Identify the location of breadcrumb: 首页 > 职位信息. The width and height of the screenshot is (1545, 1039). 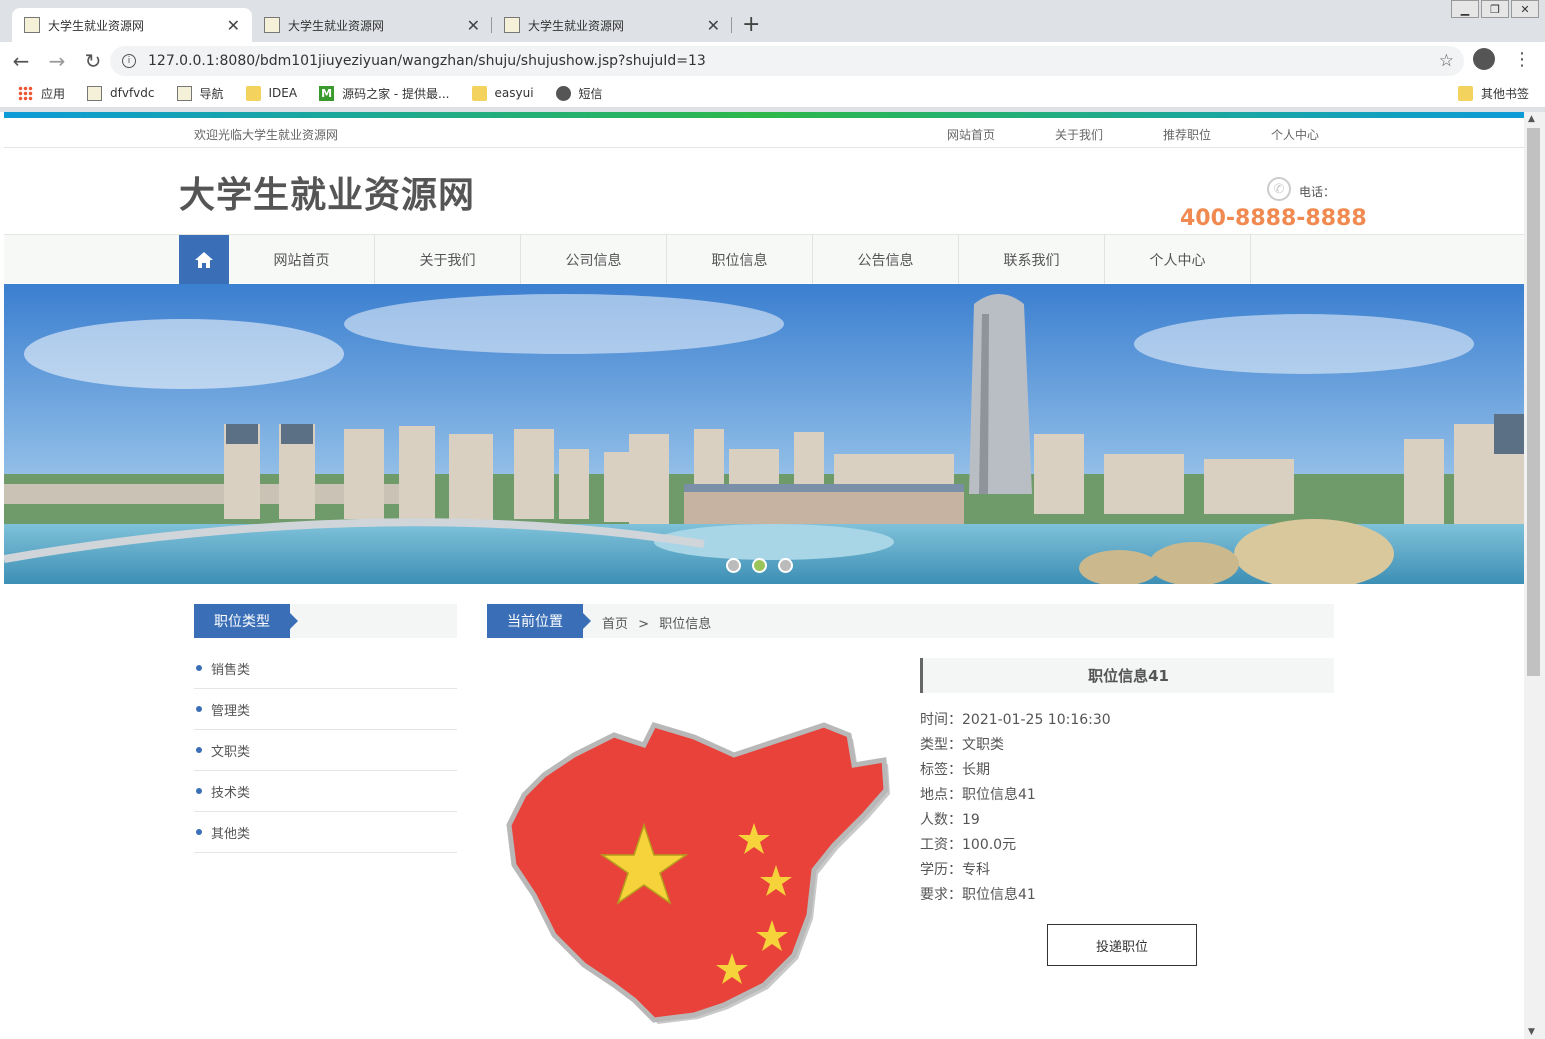
(656, 622).